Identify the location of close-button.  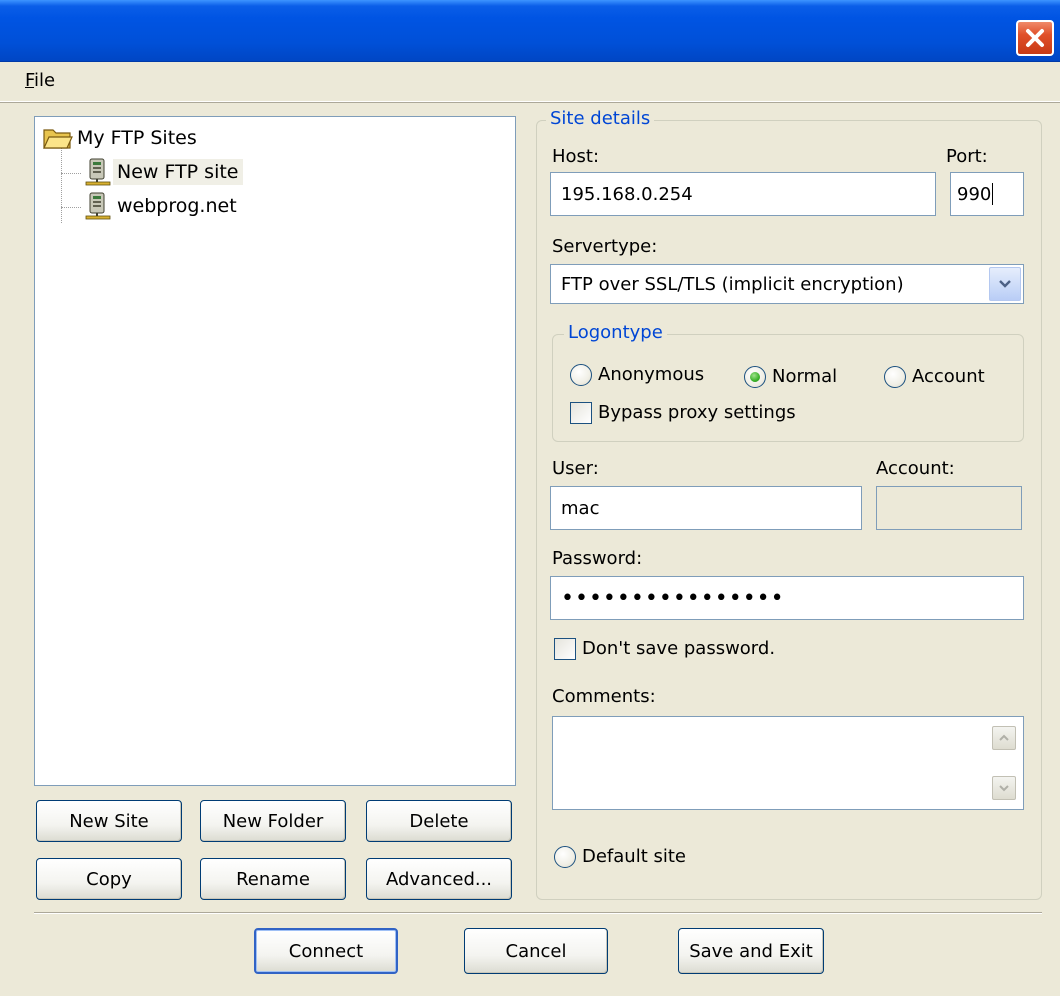
(1035, 38).